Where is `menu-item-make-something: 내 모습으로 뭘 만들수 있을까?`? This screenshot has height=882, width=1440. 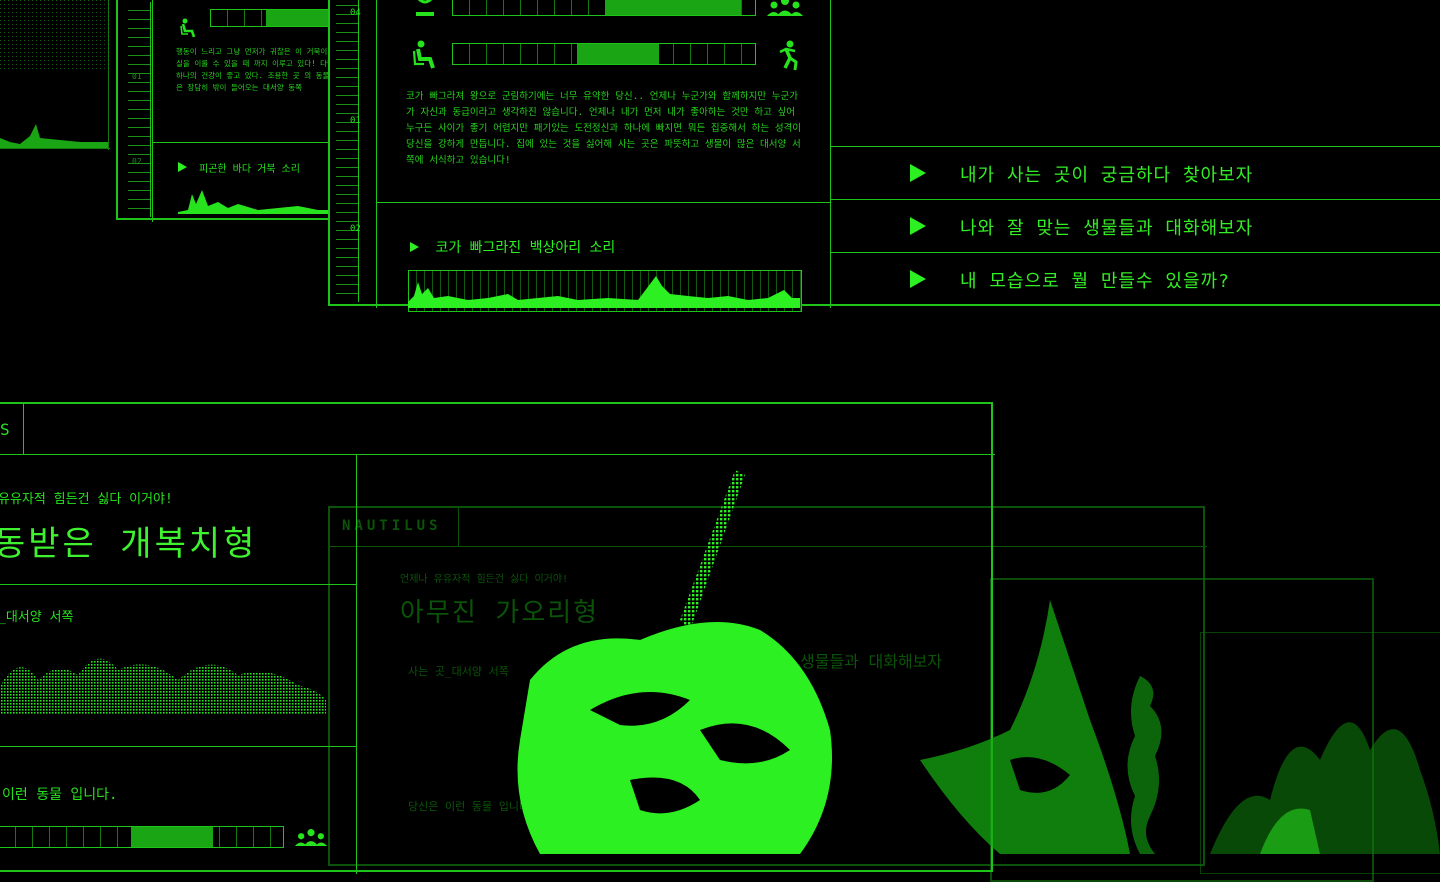
menu-item-make-something: 내 모습으로 뭘 만들수 있을까? is located at coordinates (1135, 278).